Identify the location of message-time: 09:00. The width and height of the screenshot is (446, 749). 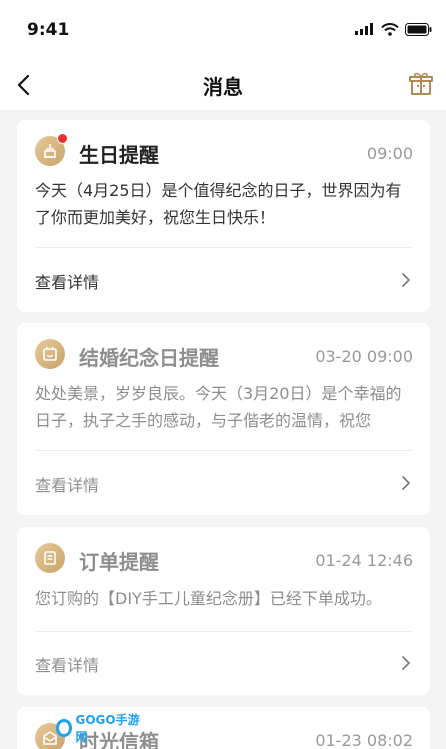
(389, 153).